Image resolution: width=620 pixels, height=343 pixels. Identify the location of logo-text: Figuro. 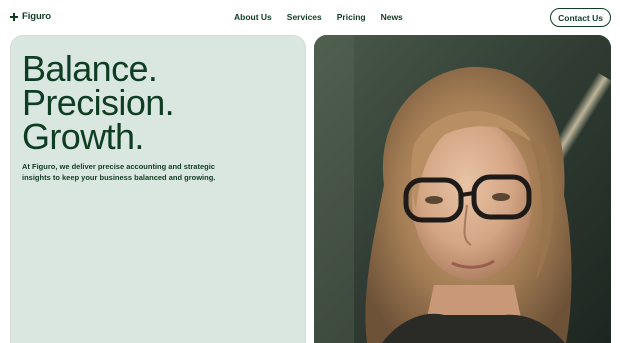
(36, 16).